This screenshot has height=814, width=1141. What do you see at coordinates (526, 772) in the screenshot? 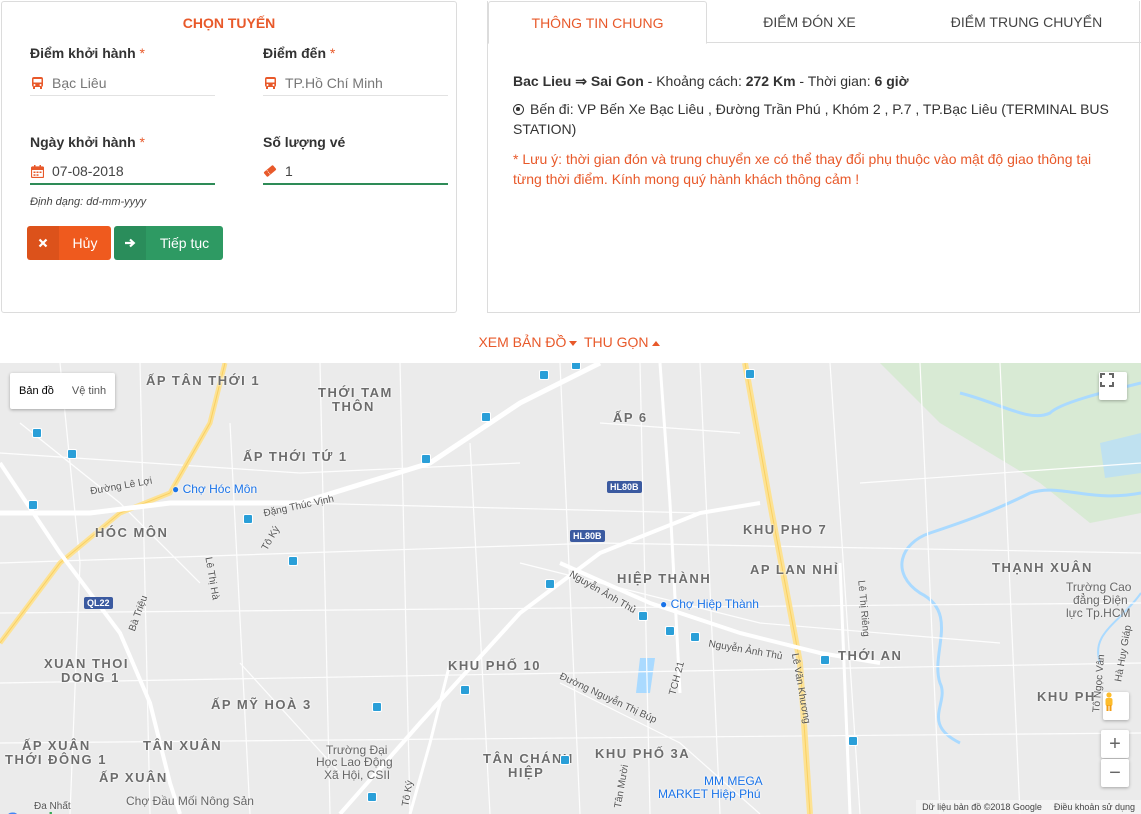
I see `map-area-label: HIỆP` at bounding box center [526, 772].